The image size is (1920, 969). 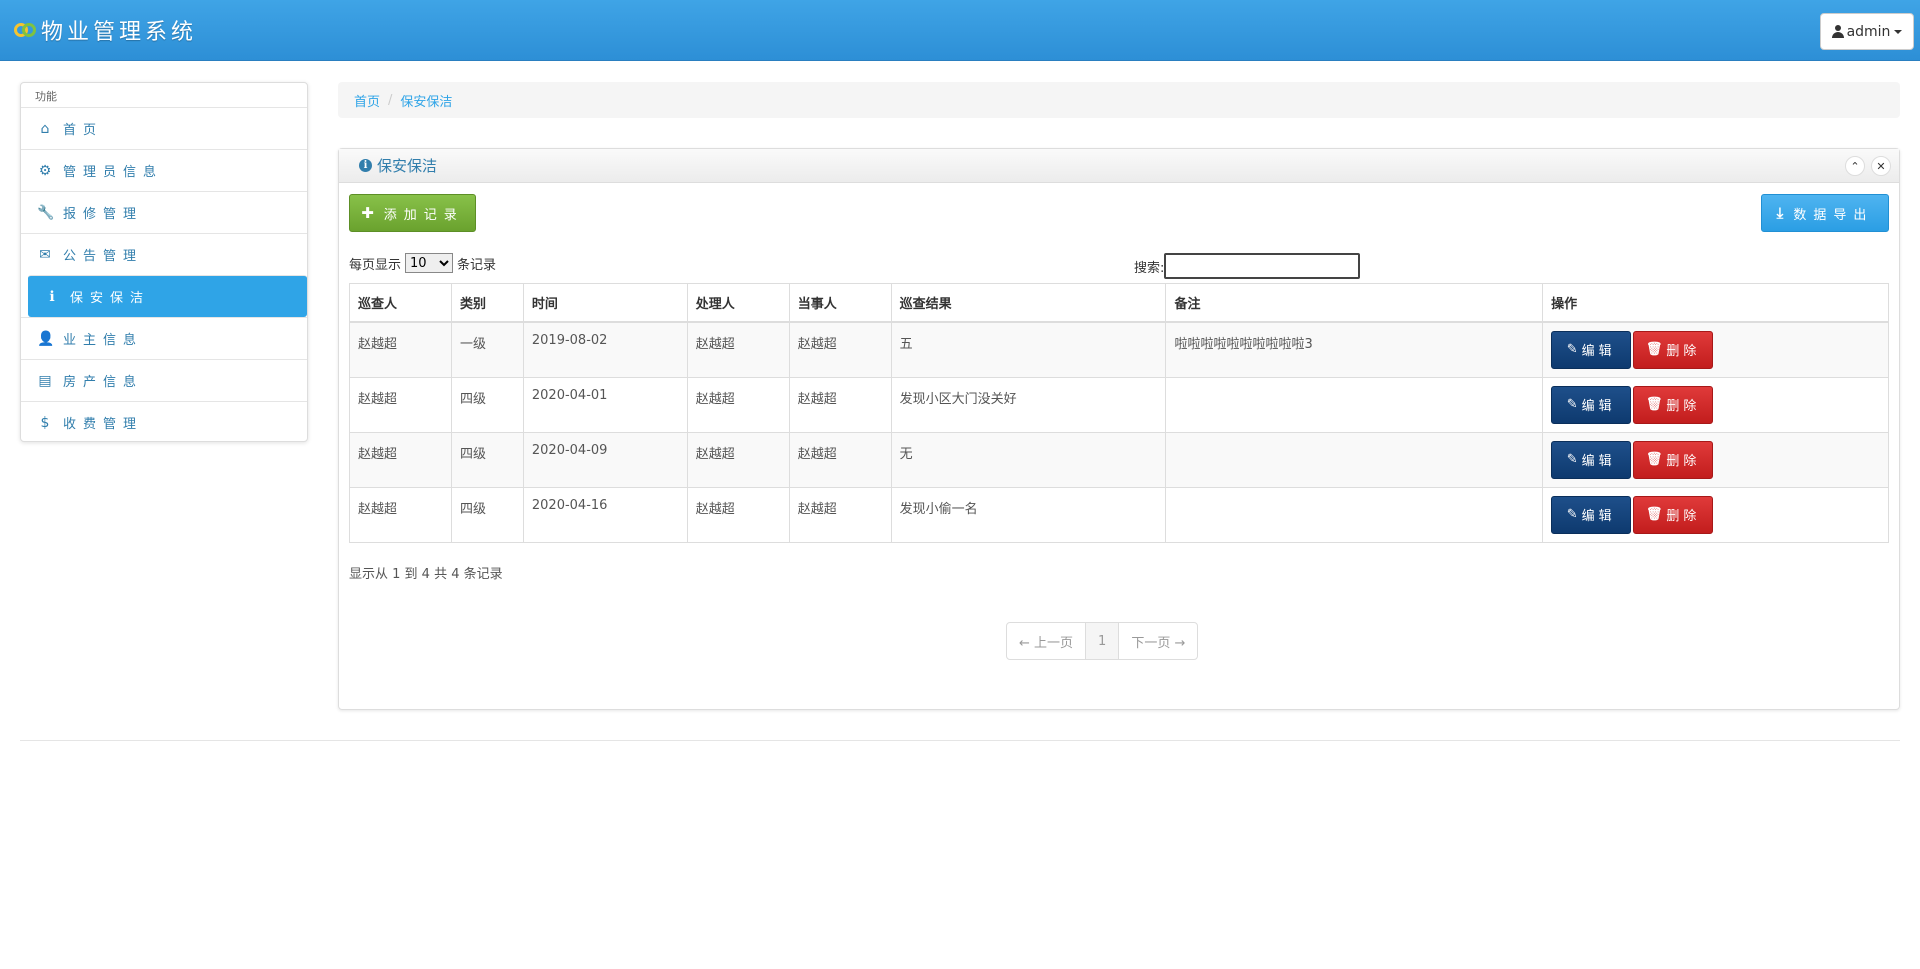 What do you see at coordinates (1855, 166) in the screenshot?
I see `collapse-icon: ⌃` at bounding box center [1855, 166].